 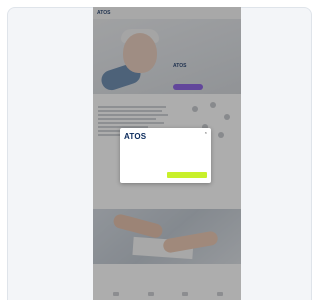 I want to click on close-icon: ×, so click(x=206, y=133).